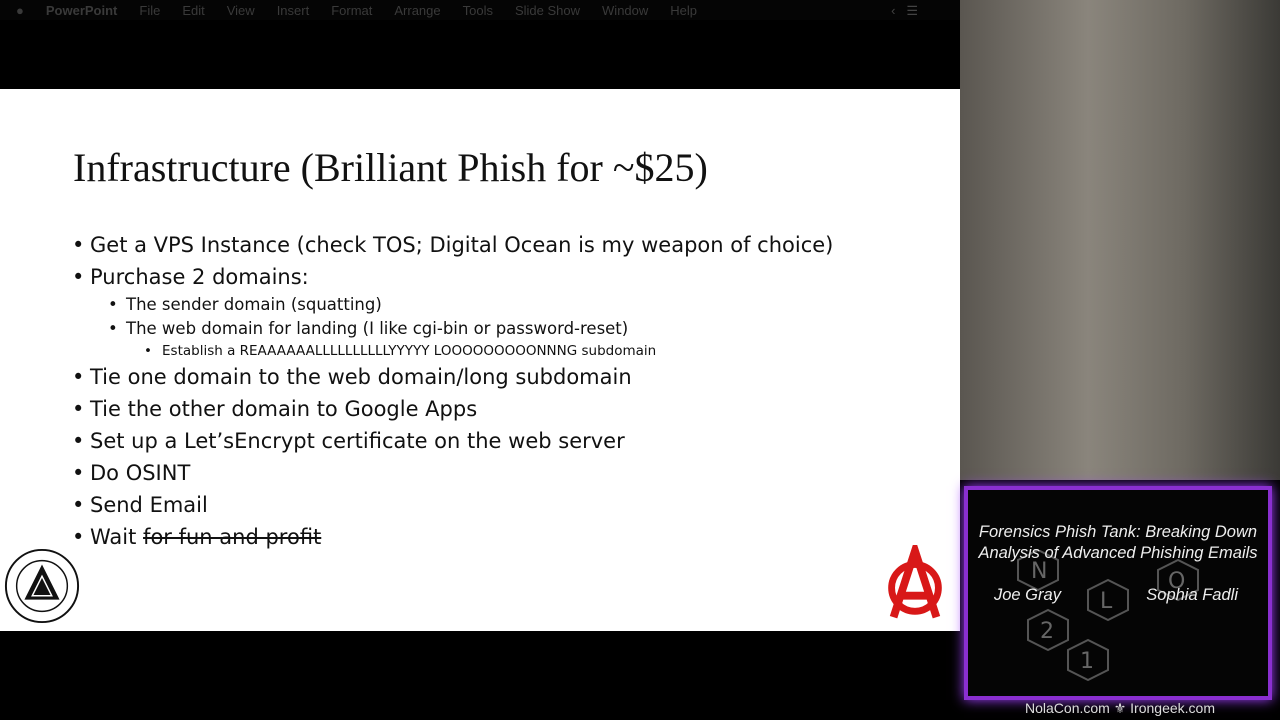 The height and width of the screenshot is (720, 1280). I want to click on menu-file: File, so click(149, 10).